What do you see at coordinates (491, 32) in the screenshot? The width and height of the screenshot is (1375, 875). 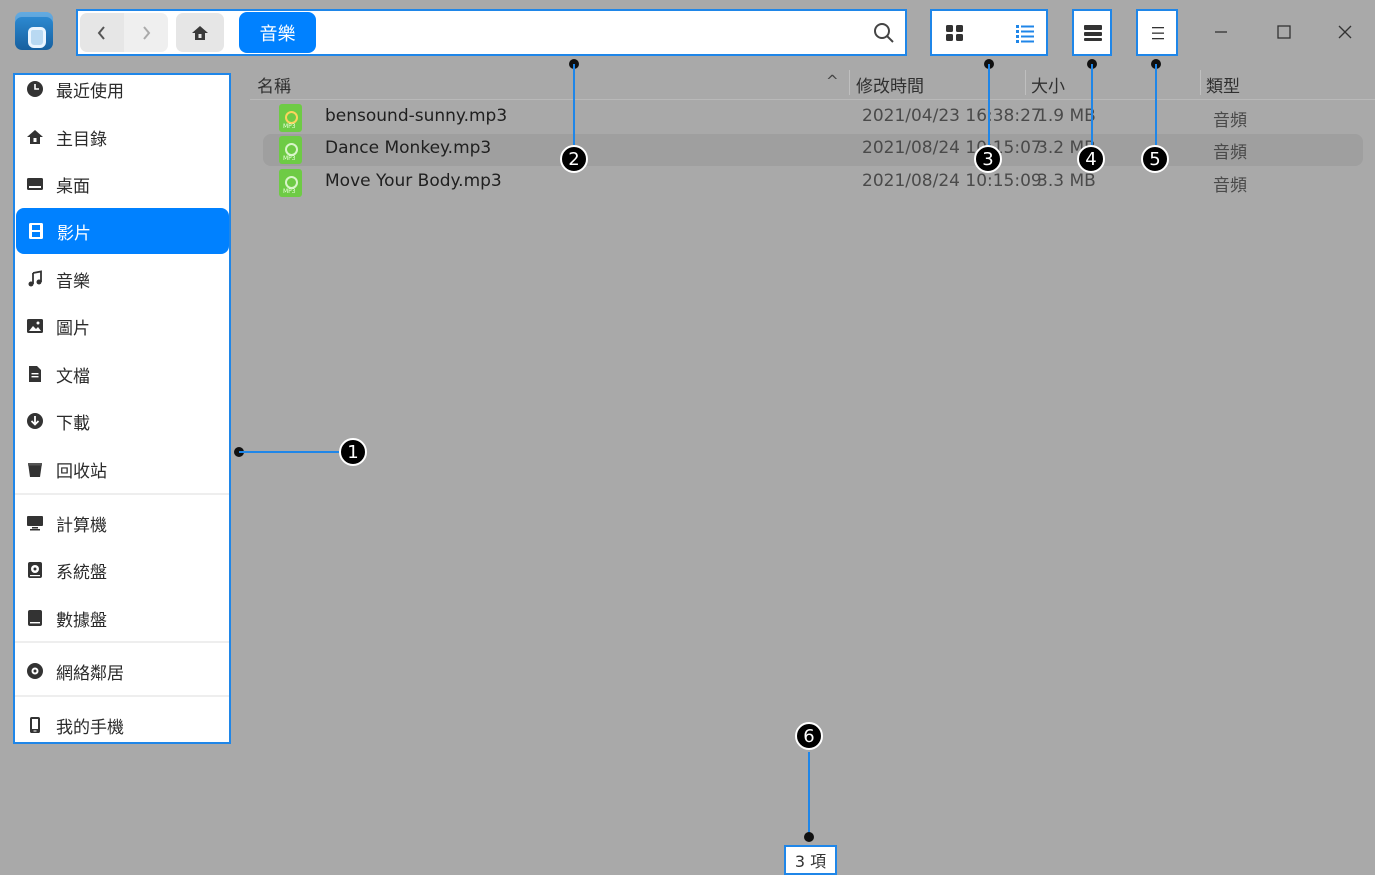 I see `address-bar: 音樂` at bounding box center [491, 32].